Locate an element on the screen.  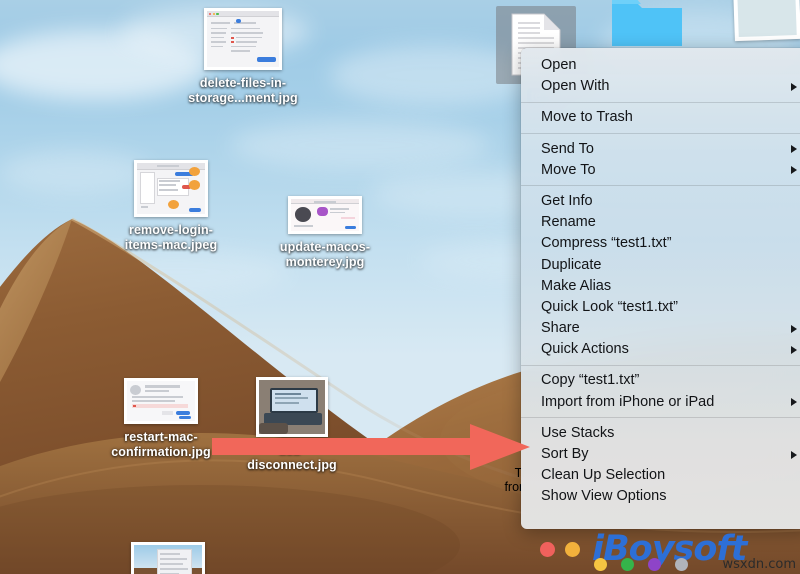
menu-item-clean-up-selection: Clean Up Selection is located at coordinates (660, 475).